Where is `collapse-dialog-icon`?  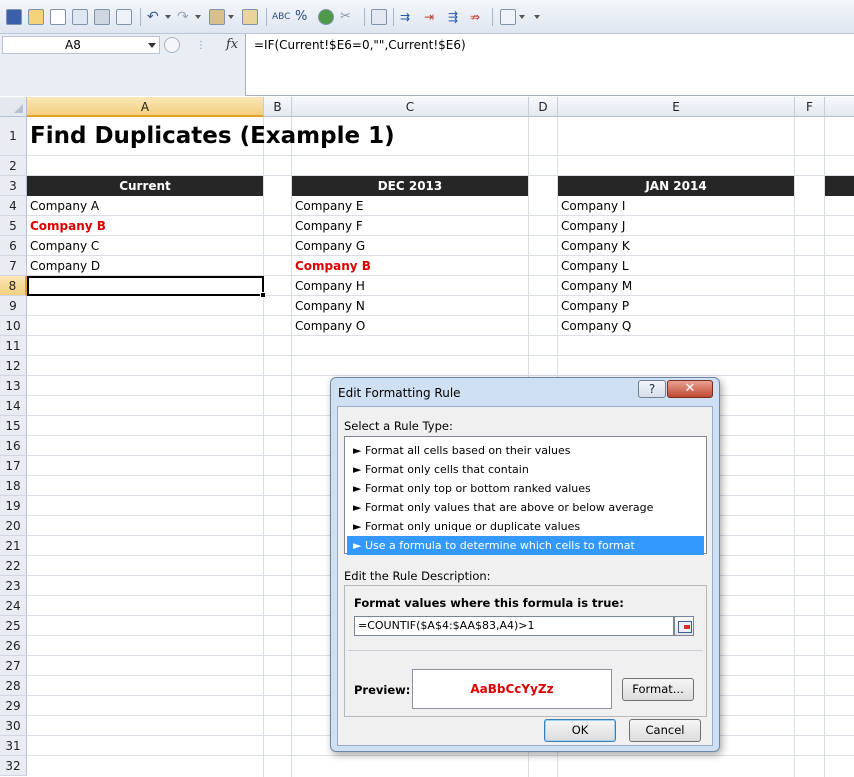
collapse-dialog-icon is located at coordinates (684, 626).